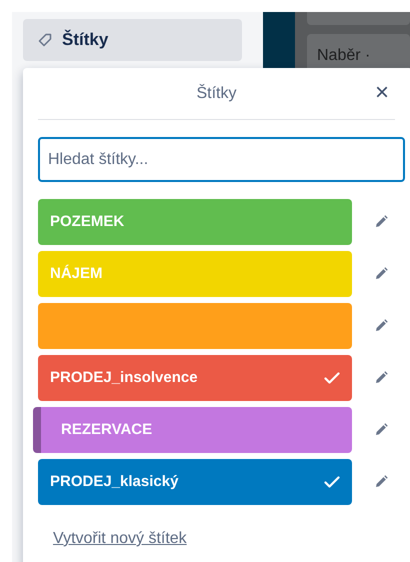 The image size is (410, 562). I want to click on sidebar-button: Štítky, so click(132, 40).